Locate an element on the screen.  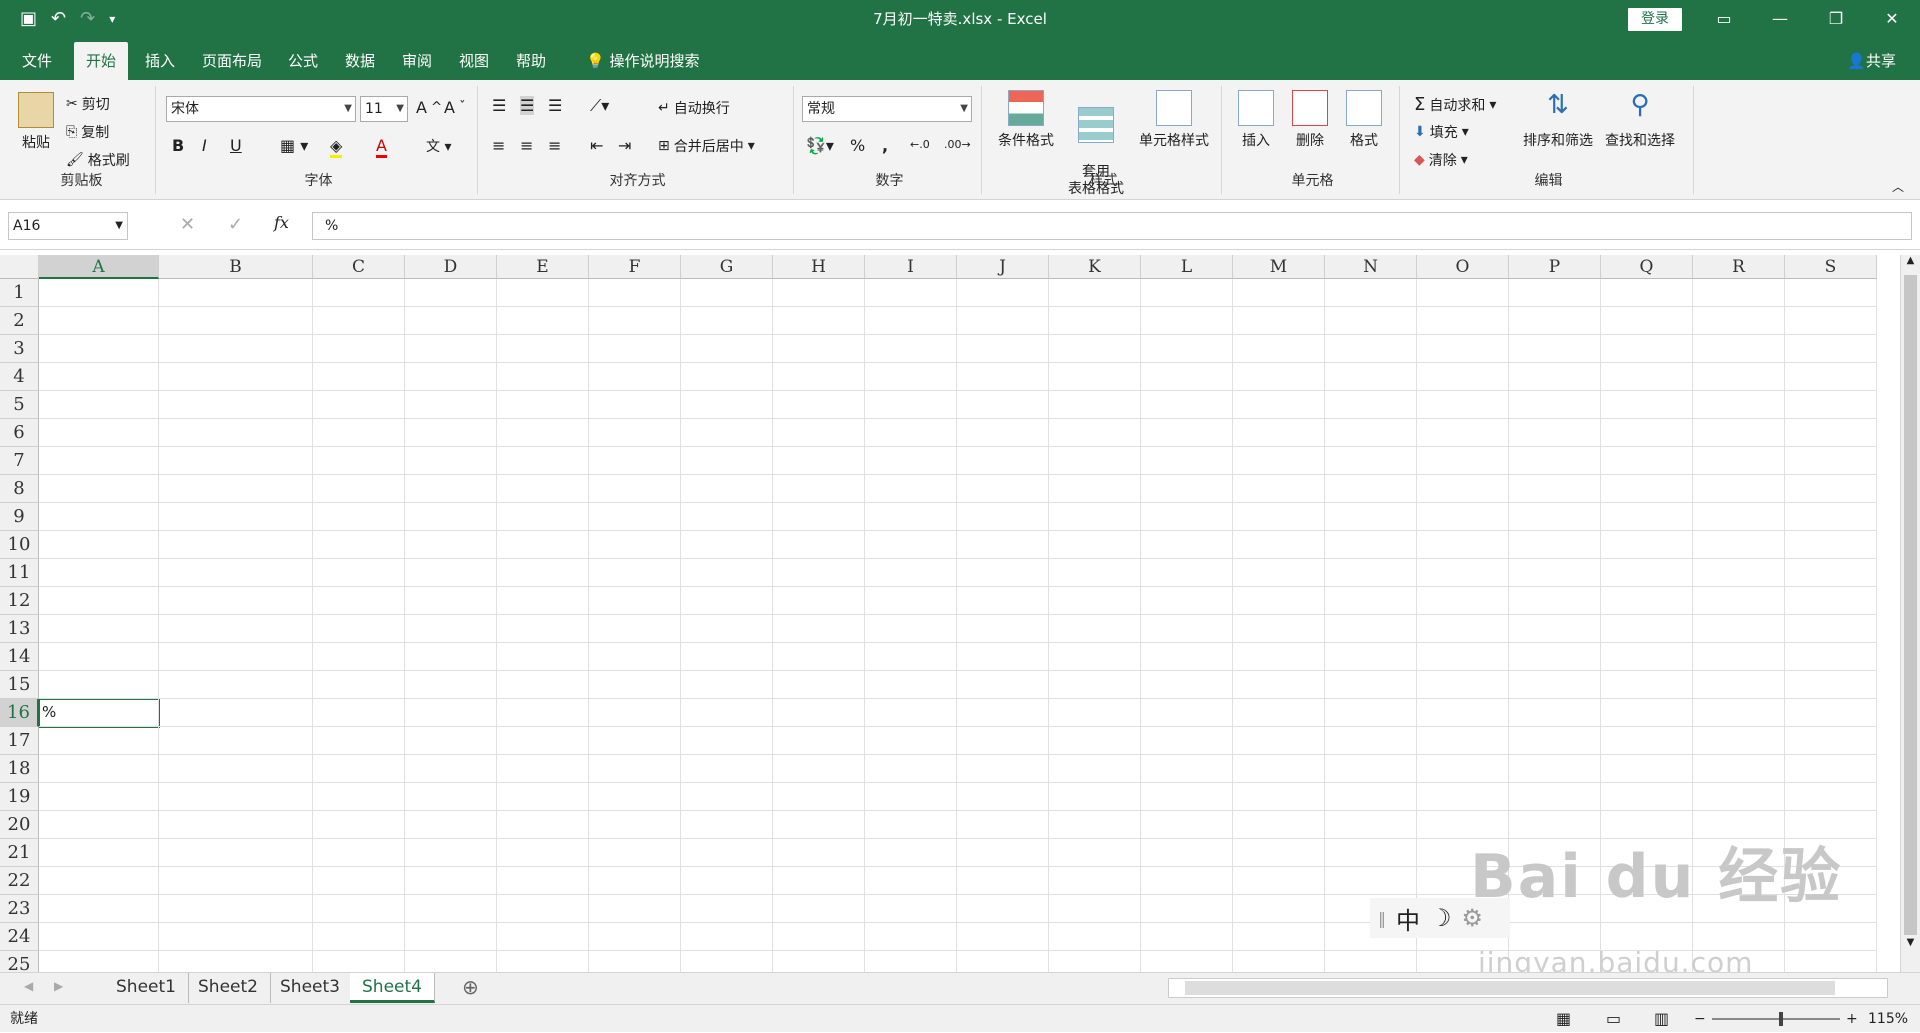
tab-view: 视图 is located at coordinates (474, 61).